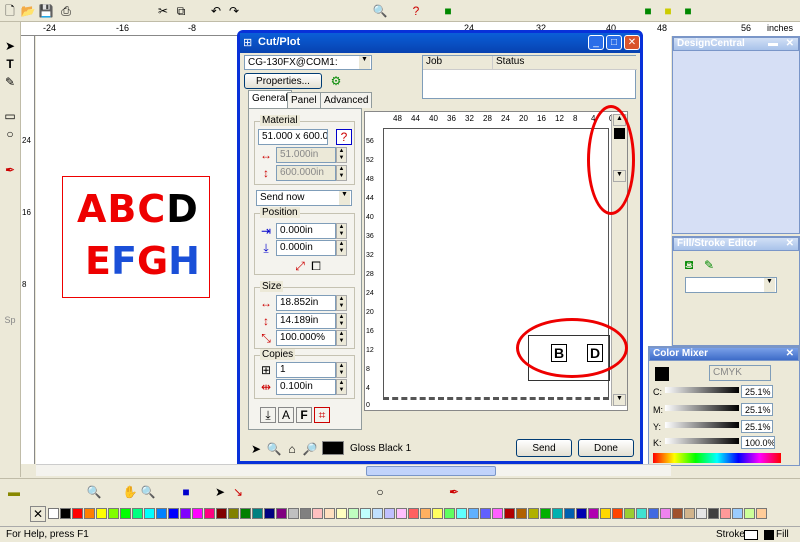 The width and height of the screenshot is (800, 542). Describe the element at coordinates (614, 42) in the screenshot. I see `maximize-button: □` at that location.